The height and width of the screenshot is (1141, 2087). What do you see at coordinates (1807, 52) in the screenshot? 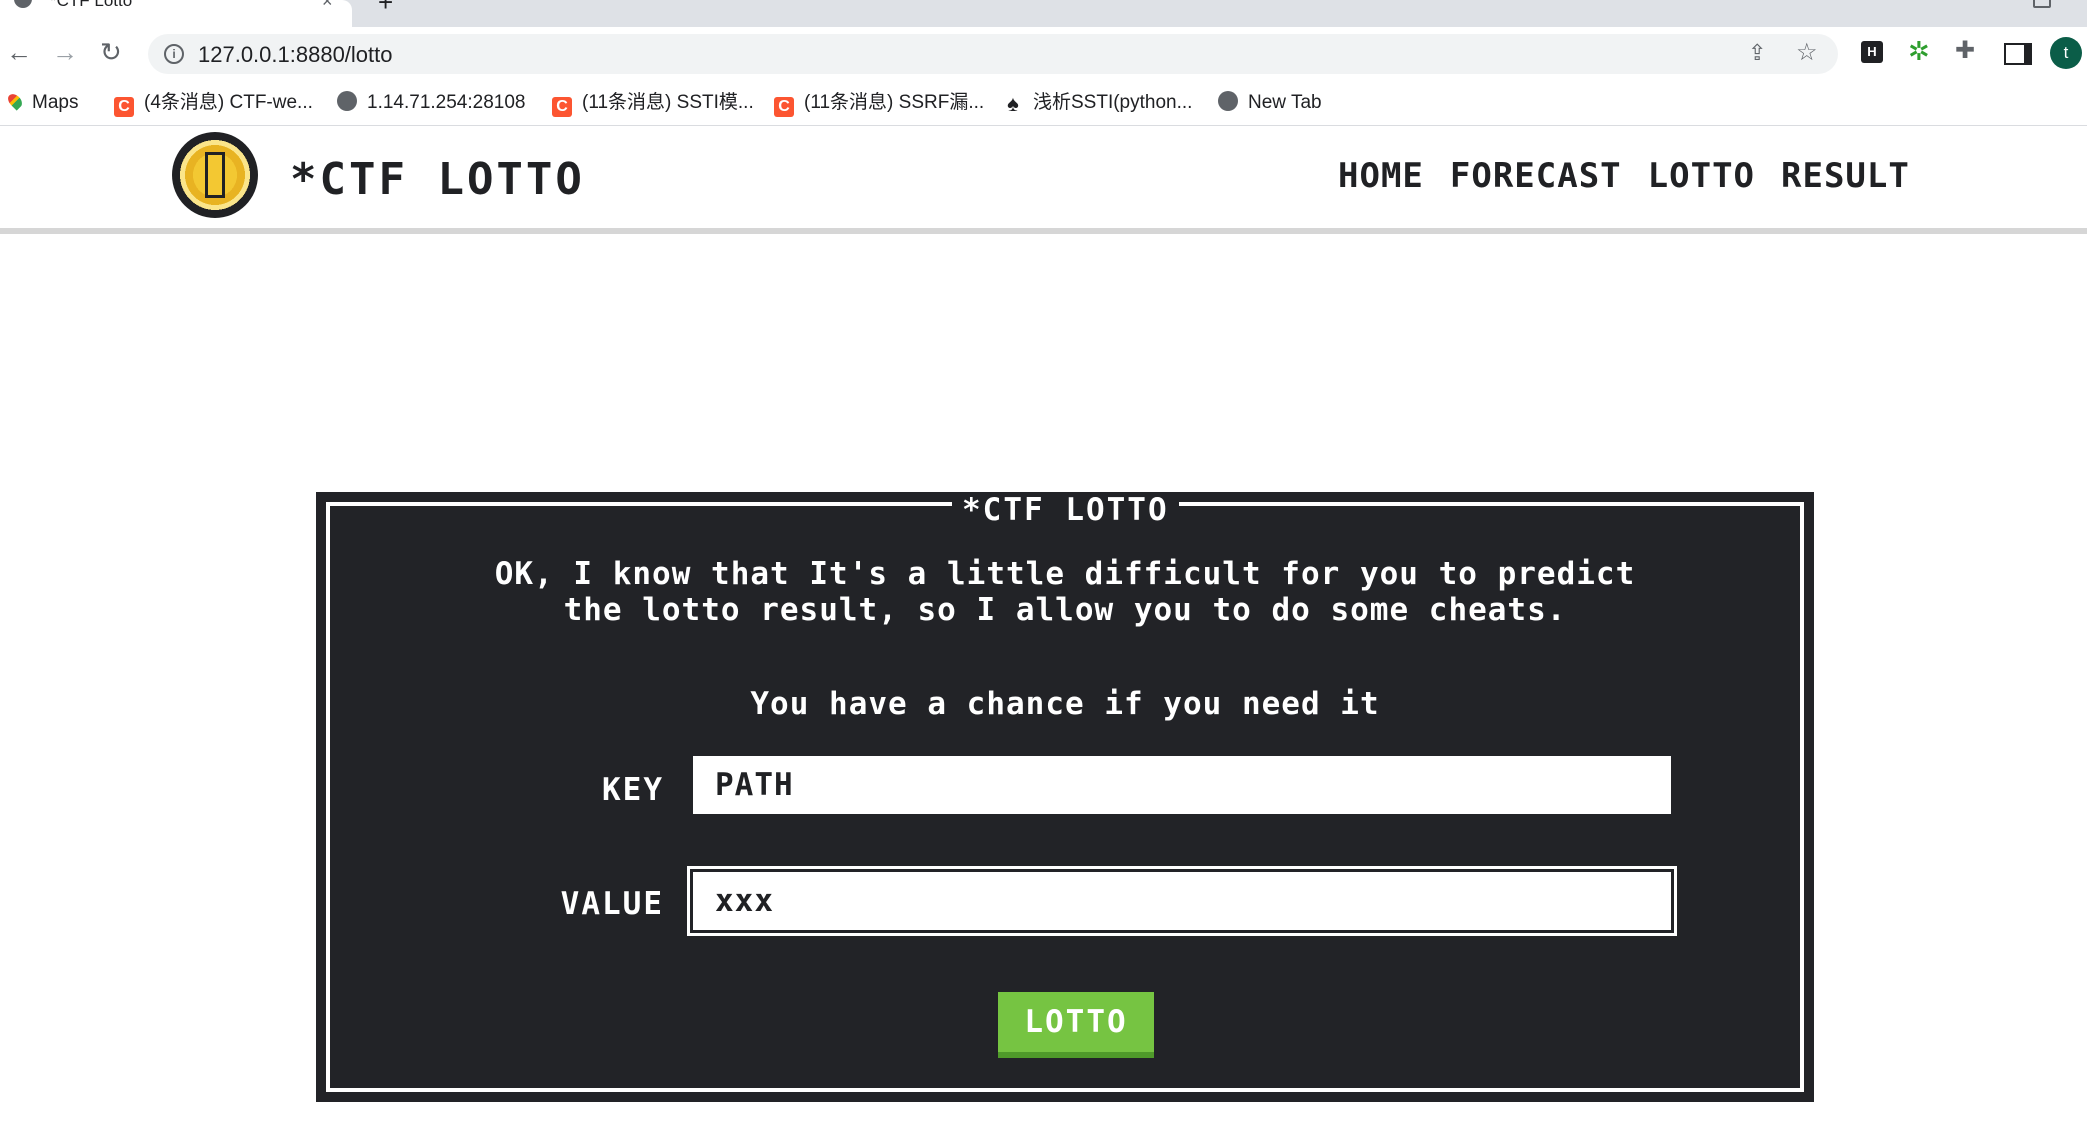
I see `star-icon: ☆` at bounding box center [1807, 52].